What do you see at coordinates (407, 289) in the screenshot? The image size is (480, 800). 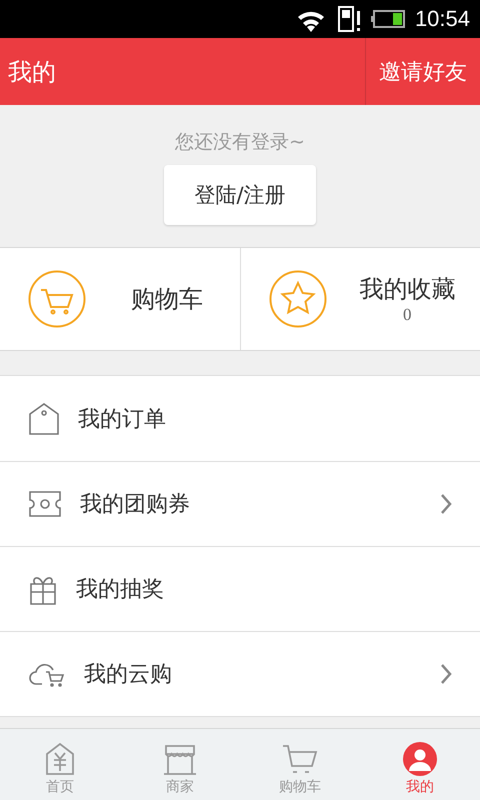 I see `shortcut-label: 我的收藏` at bounding box center [407, 289].